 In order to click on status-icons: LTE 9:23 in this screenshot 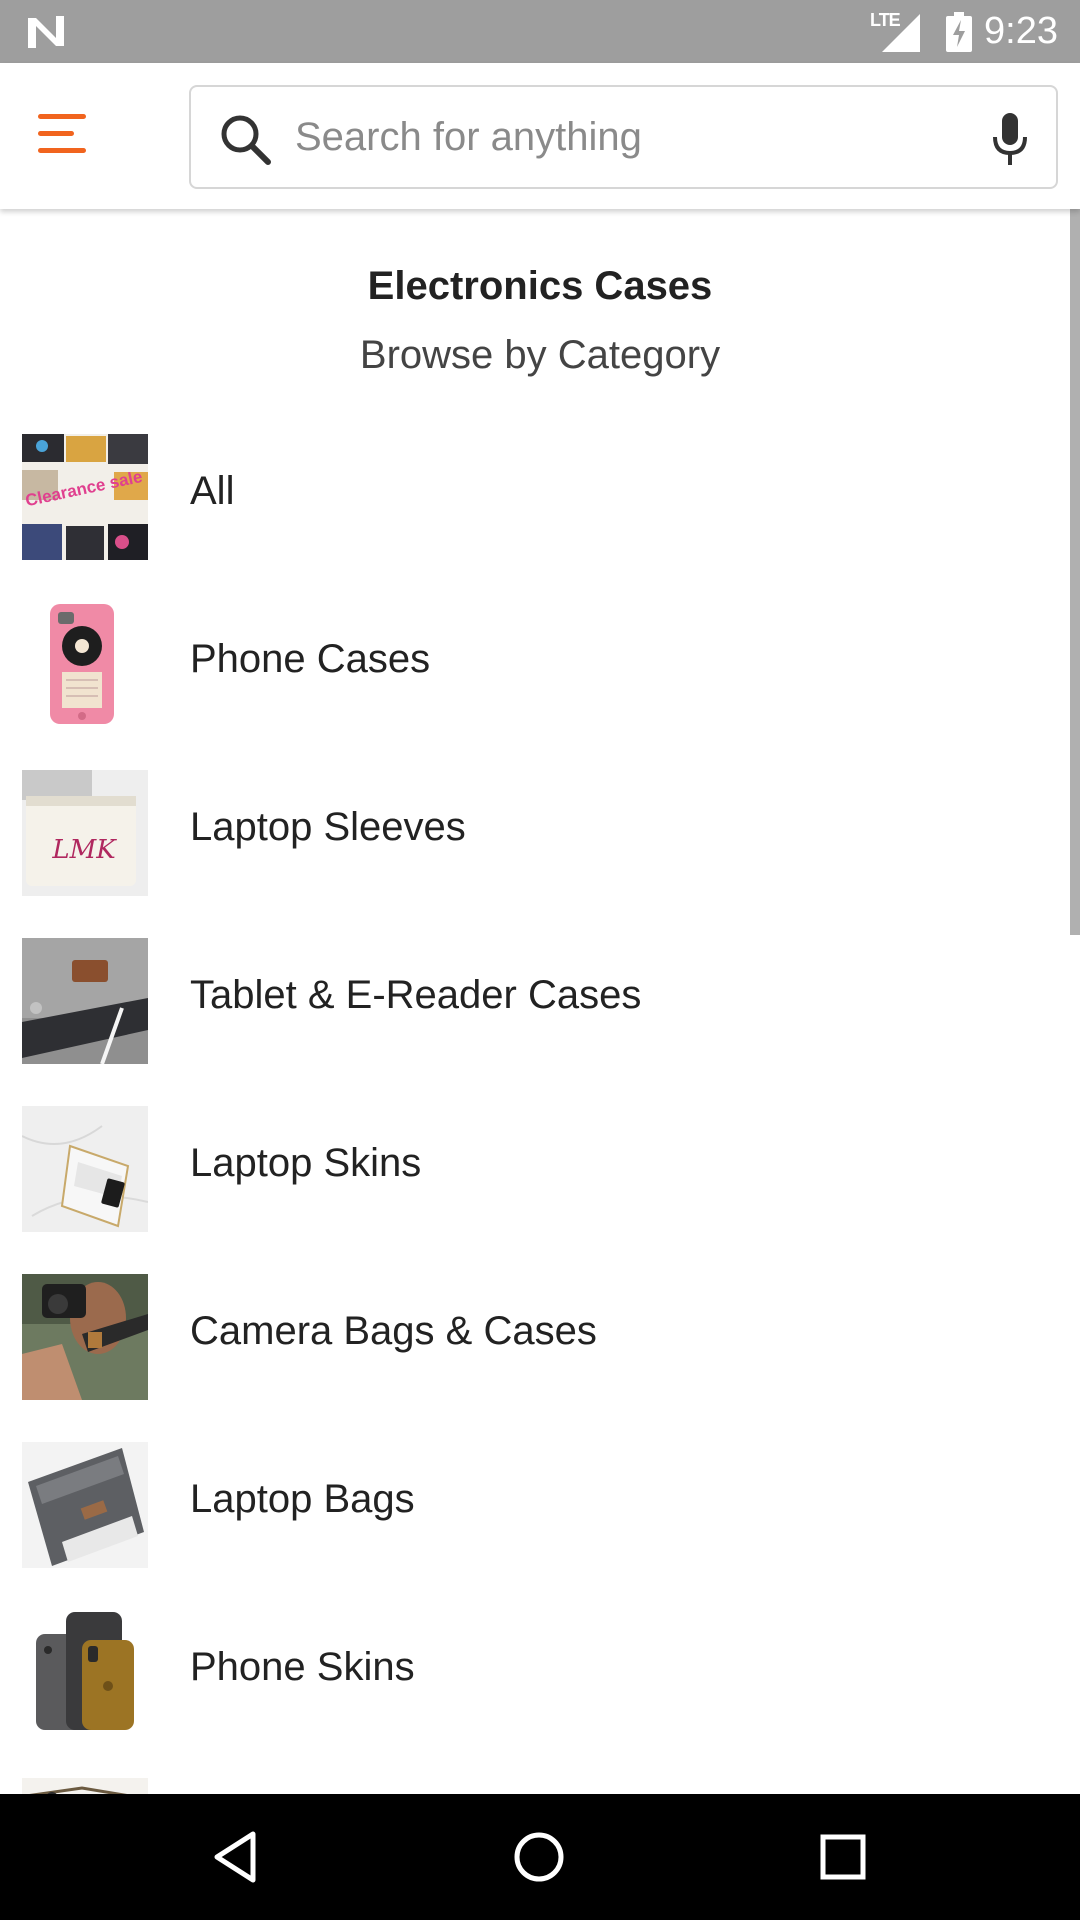, I will do `click(964, 31)`.